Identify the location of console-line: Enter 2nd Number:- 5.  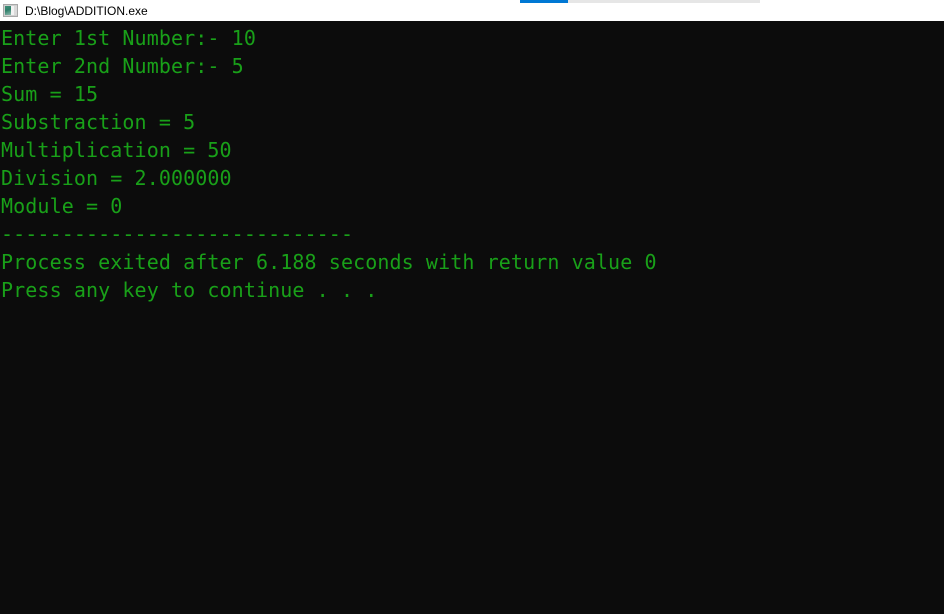
(122, 66).